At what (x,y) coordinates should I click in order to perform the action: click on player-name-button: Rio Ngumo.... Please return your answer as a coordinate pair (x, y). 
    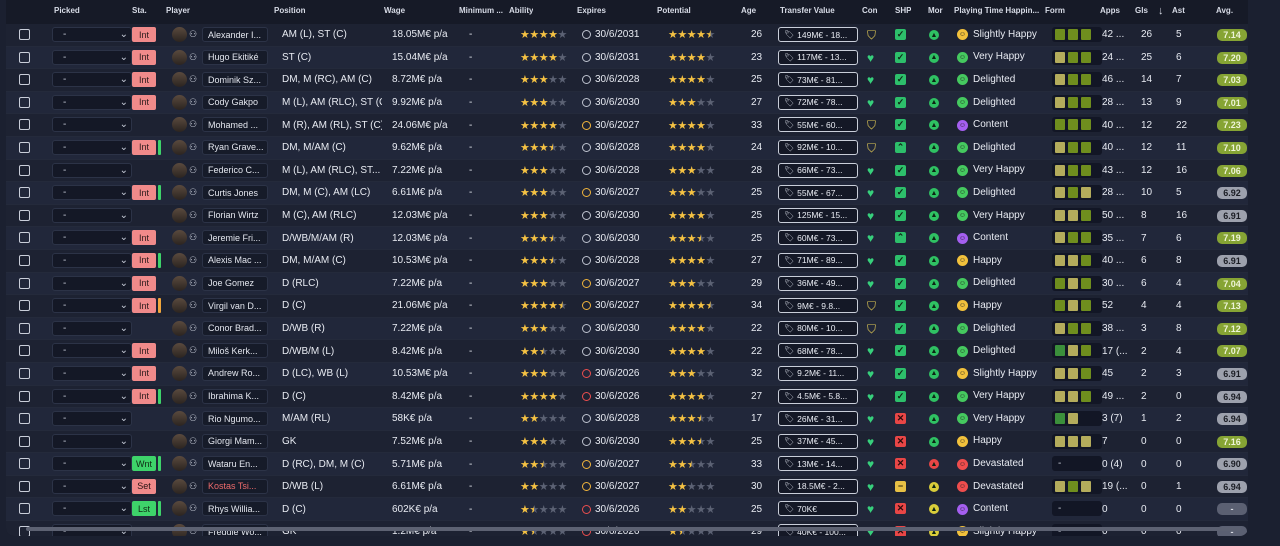
    Looking at the image, I should click on (235, 419).